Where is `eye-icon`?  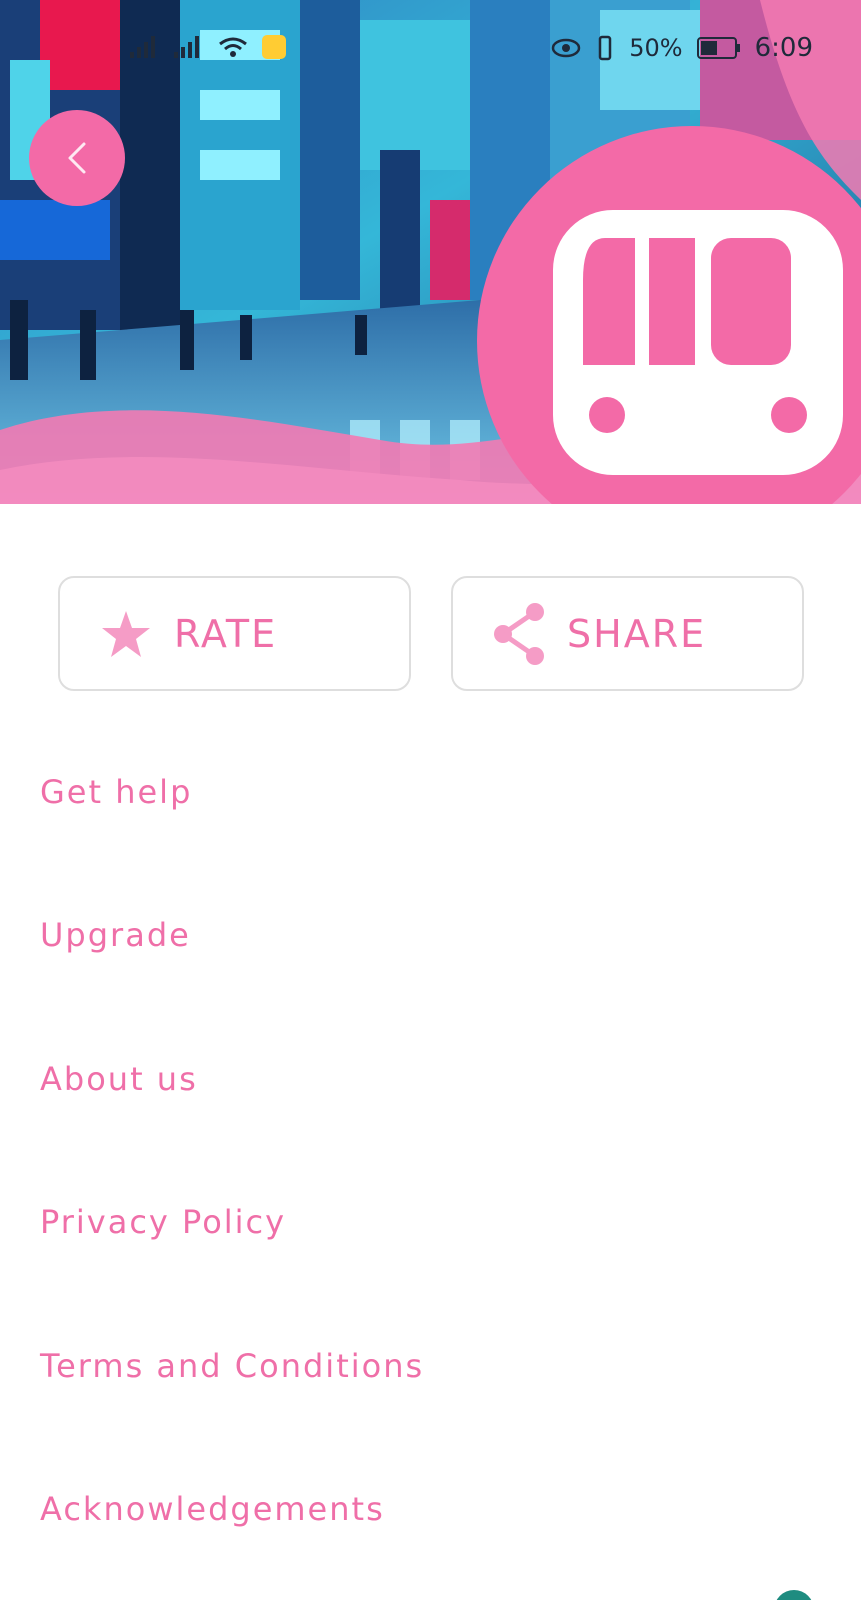 eye-icon is located at coordinates (566, 48).